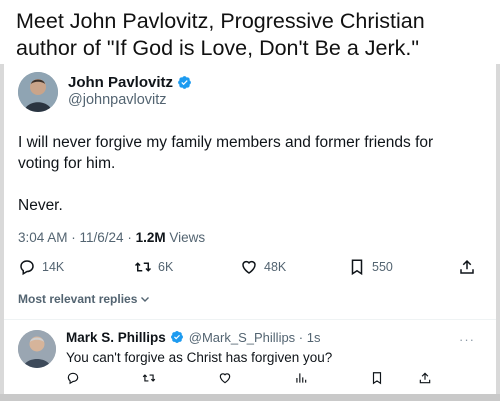  I want to click on tweet-actions: 14K 6K 48K 550, so click(246, 267).